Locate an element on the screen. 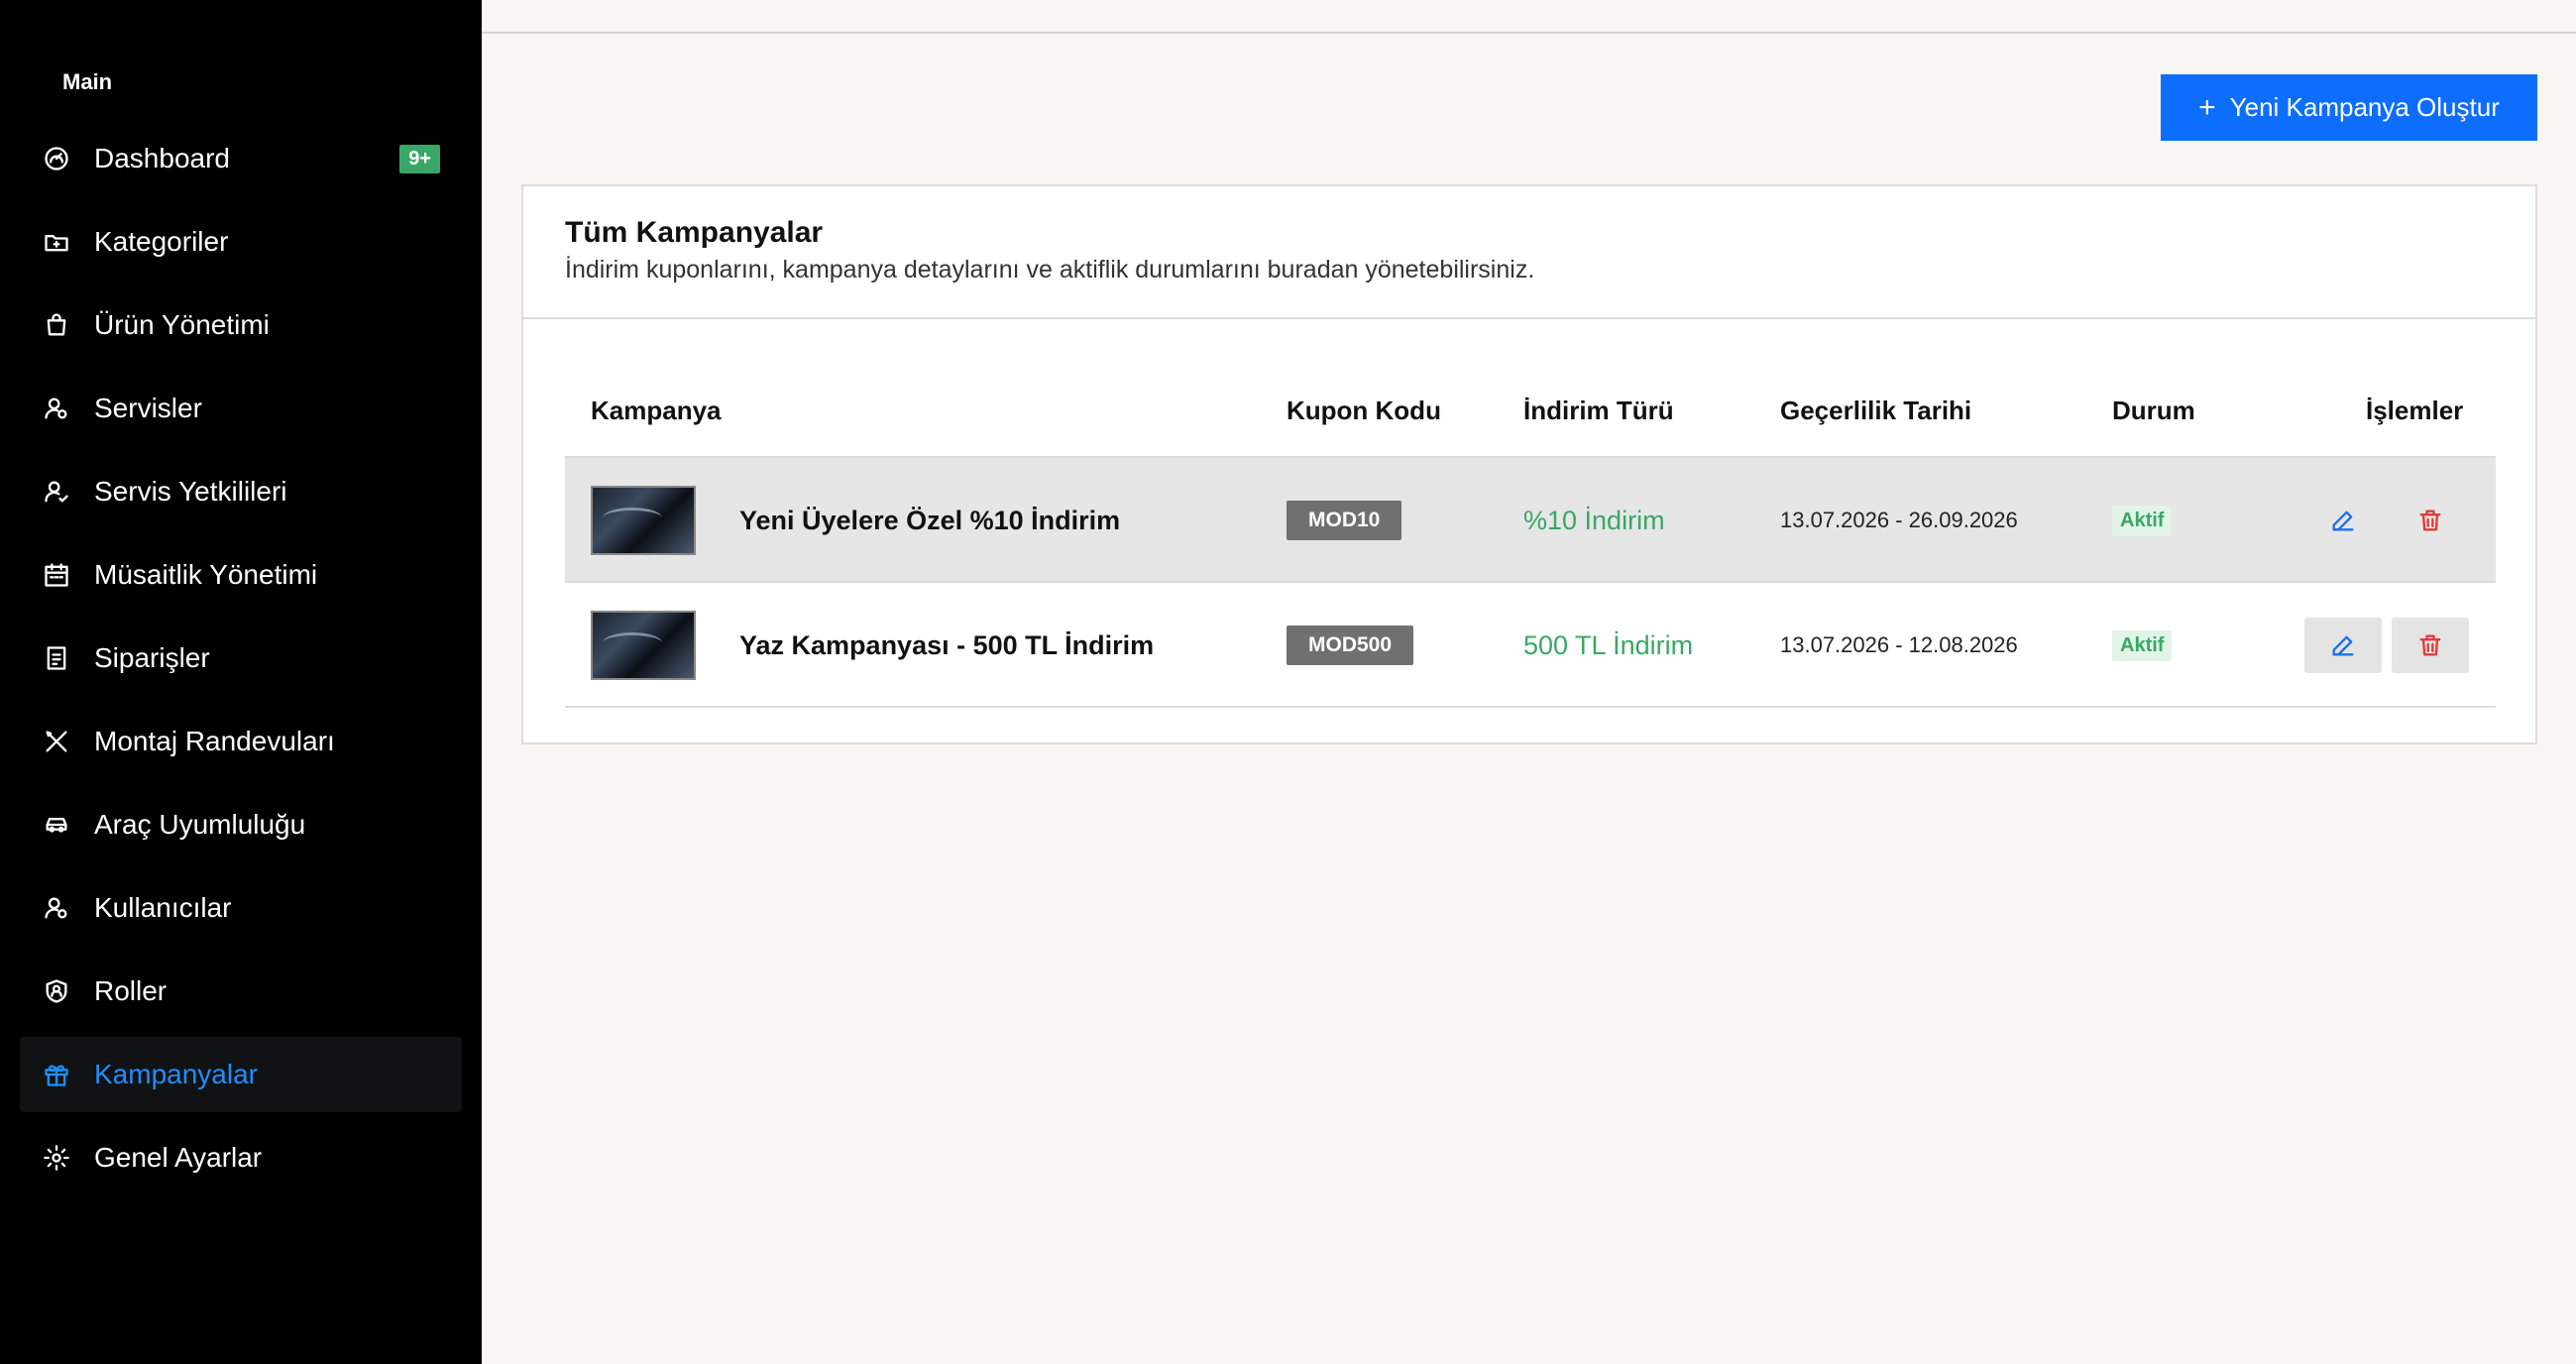  sidebar-item-label: Kullanıcılar is located at coordinates (163, 907).